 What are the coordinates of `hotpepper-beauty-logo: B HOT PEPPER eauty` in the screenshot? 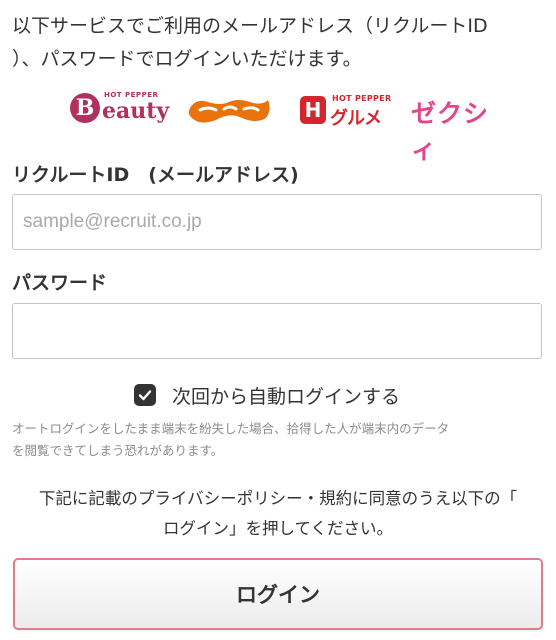 It's located at (120, 110).